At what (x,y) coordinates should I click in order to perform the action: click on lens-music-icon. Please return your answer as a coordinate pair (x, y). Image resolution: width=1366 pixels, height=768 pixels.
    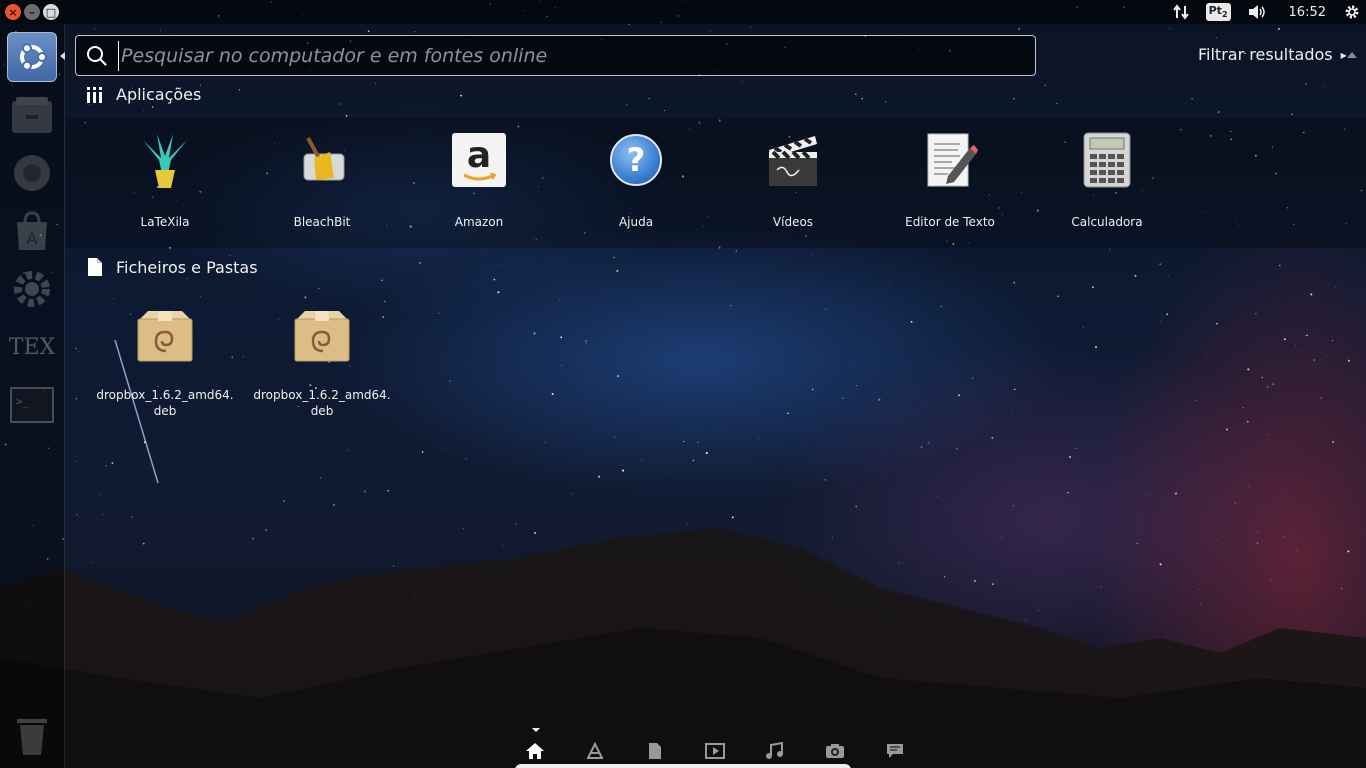
    Looking at the image, I should click on (775, 751).